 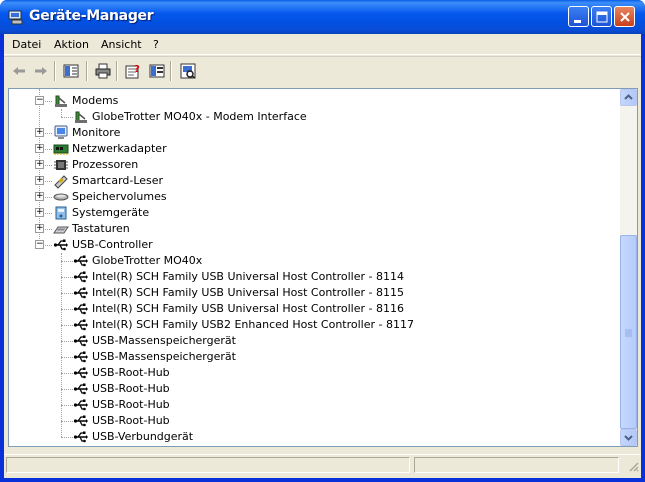 What do you see at coordinates (61, 230) in the screenshot?
I see `keyboard-icon` at bounding box center [61, 230].